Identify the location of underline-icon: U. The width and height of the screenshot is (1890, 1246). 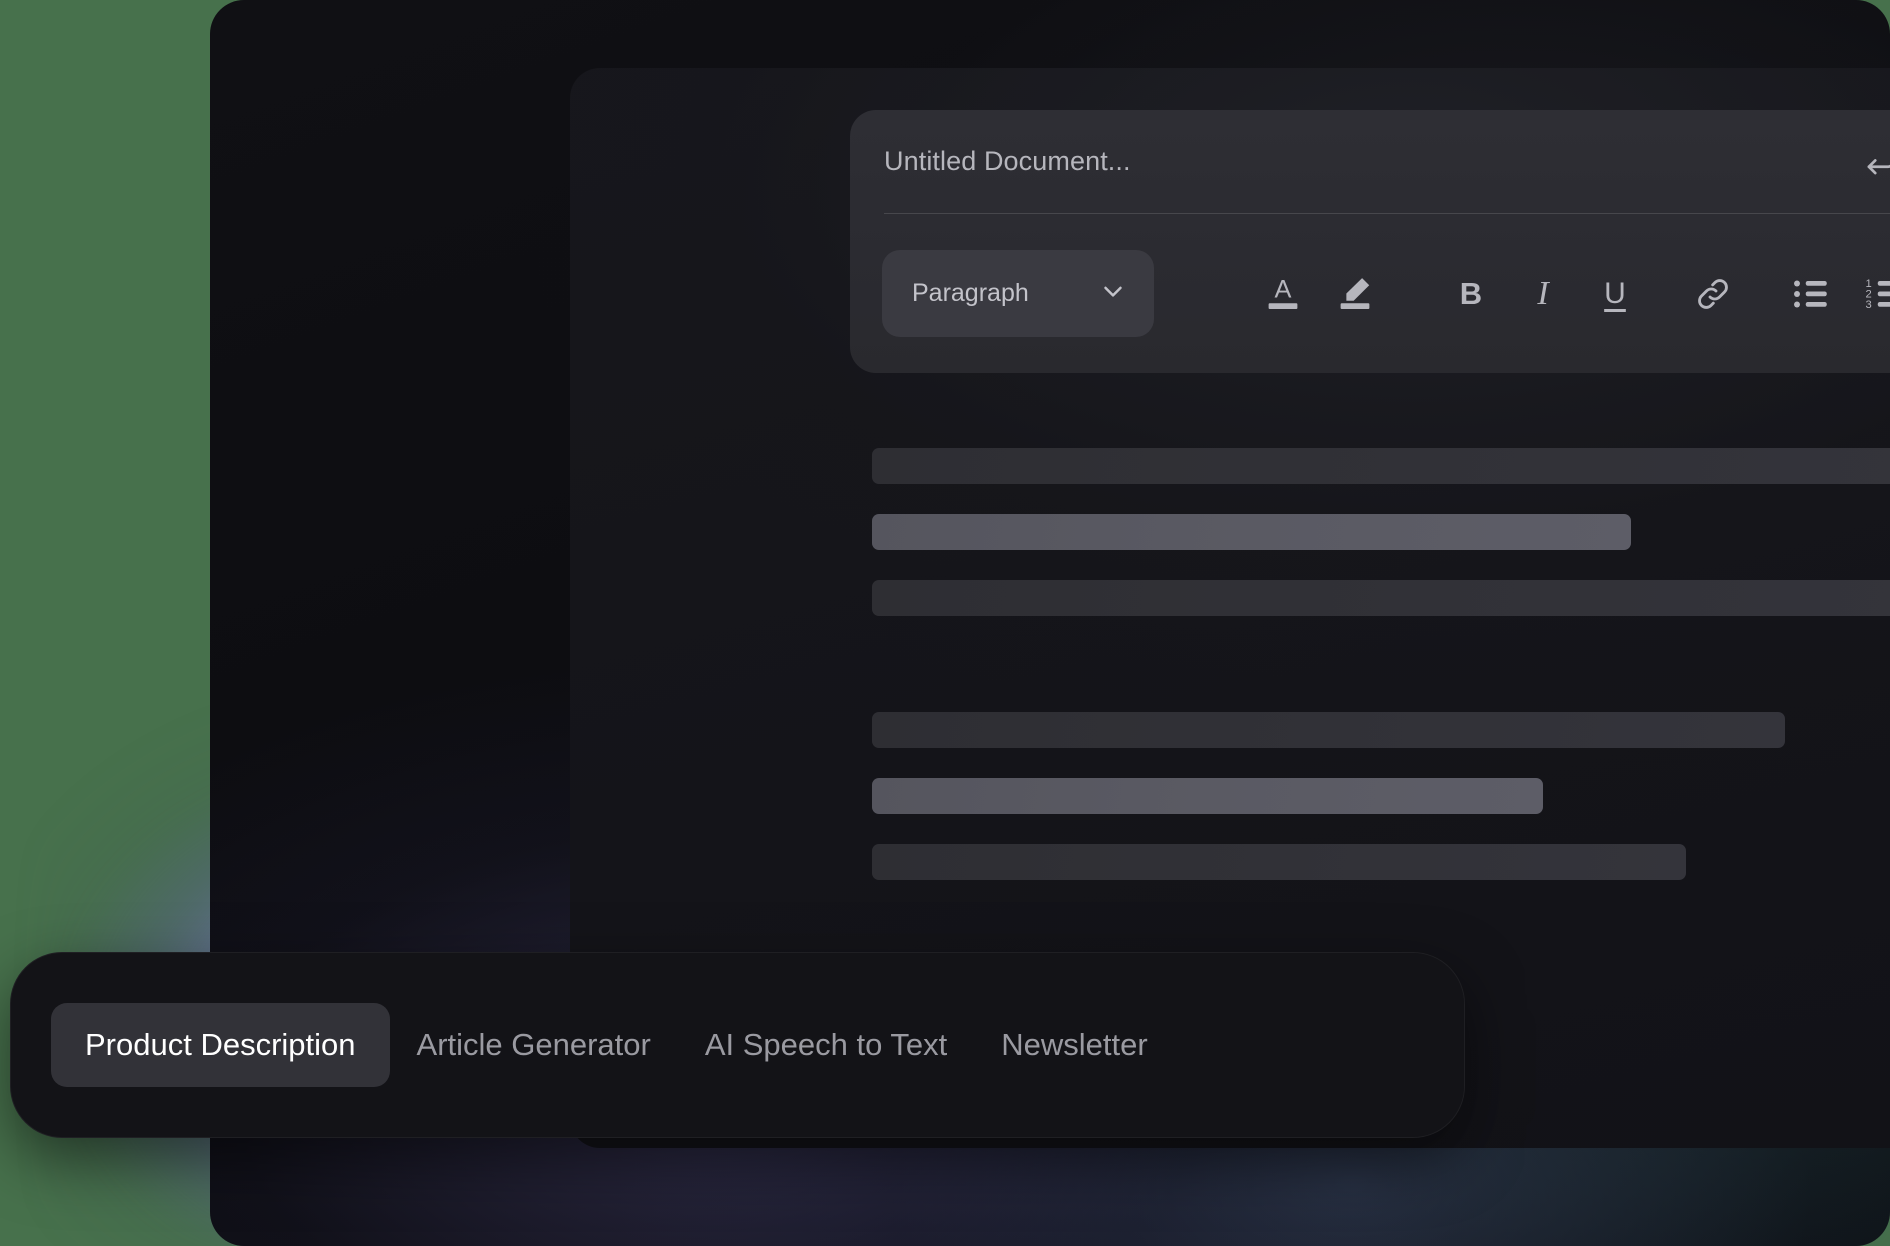
(1615, 294).